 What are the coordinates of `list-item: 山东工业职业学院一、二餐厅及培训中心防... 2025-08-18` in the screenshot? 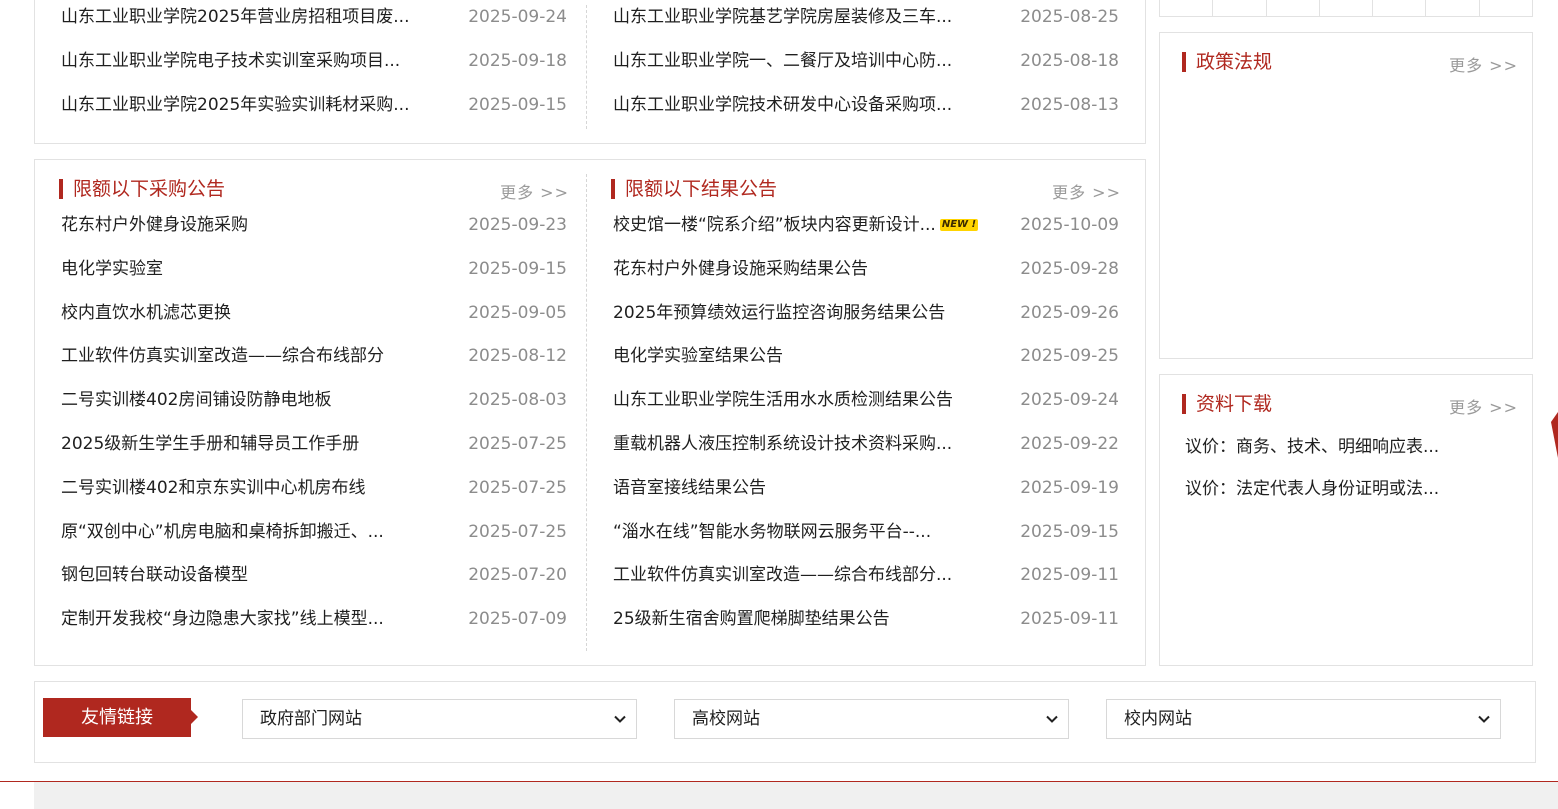 It's located at (866, 62).